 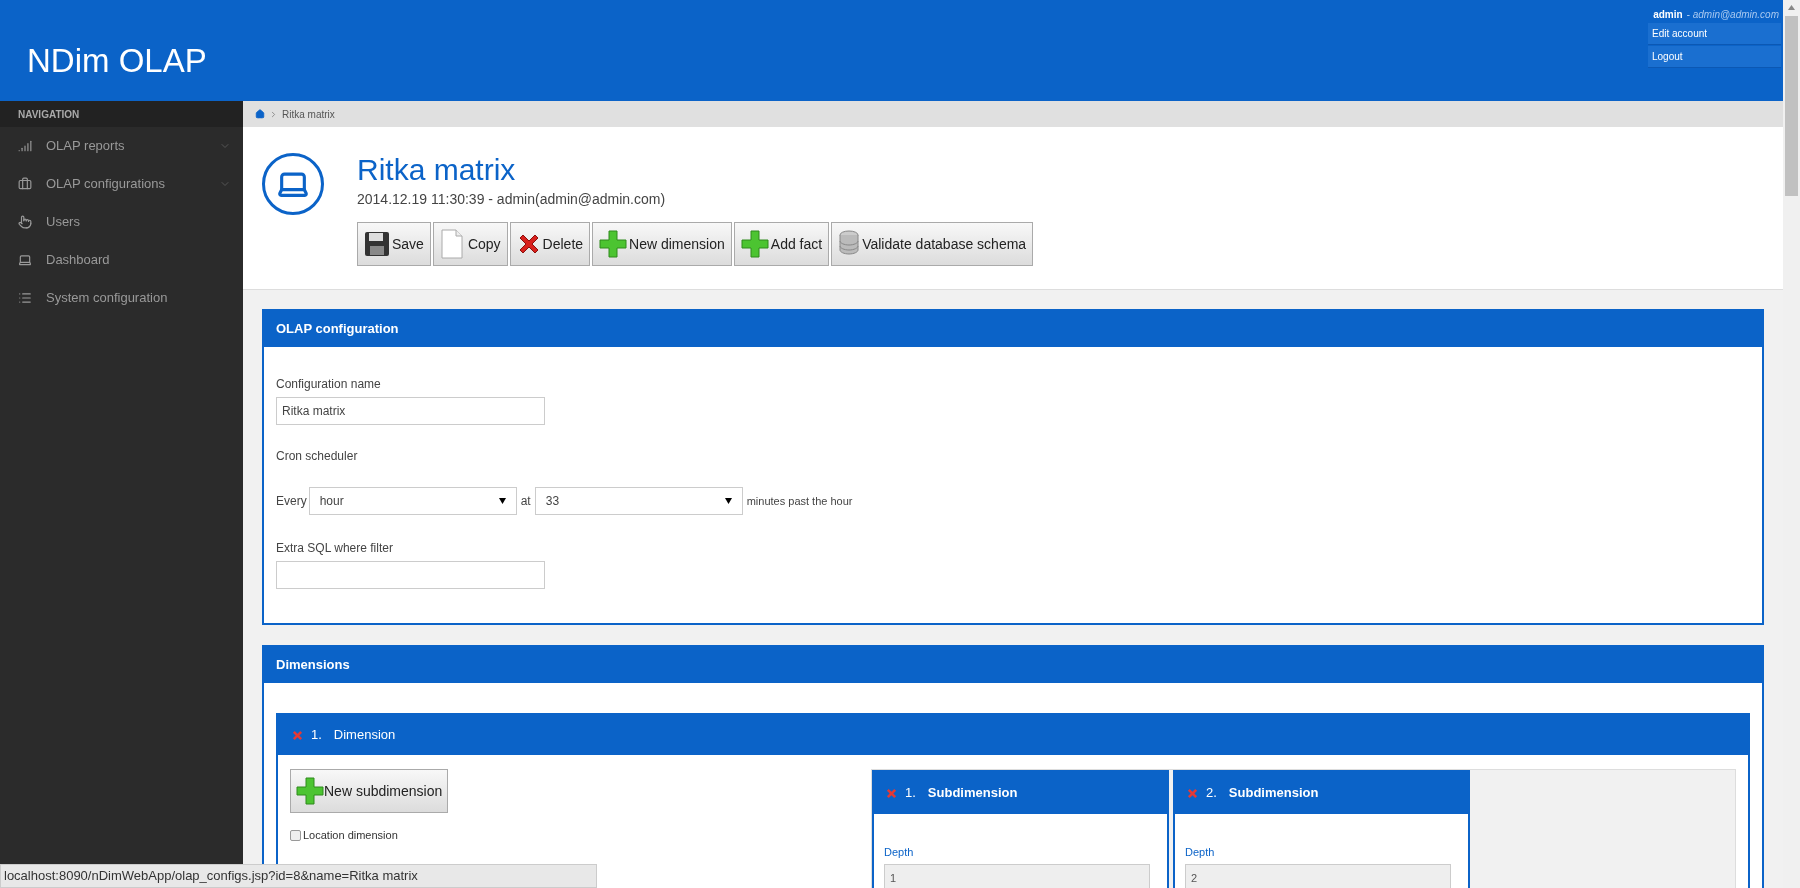 What do you see at coordinates (369, 791) in the screenshot?
I see `new-subdimension-button: New subdimension` at bounding box center [369, 791].